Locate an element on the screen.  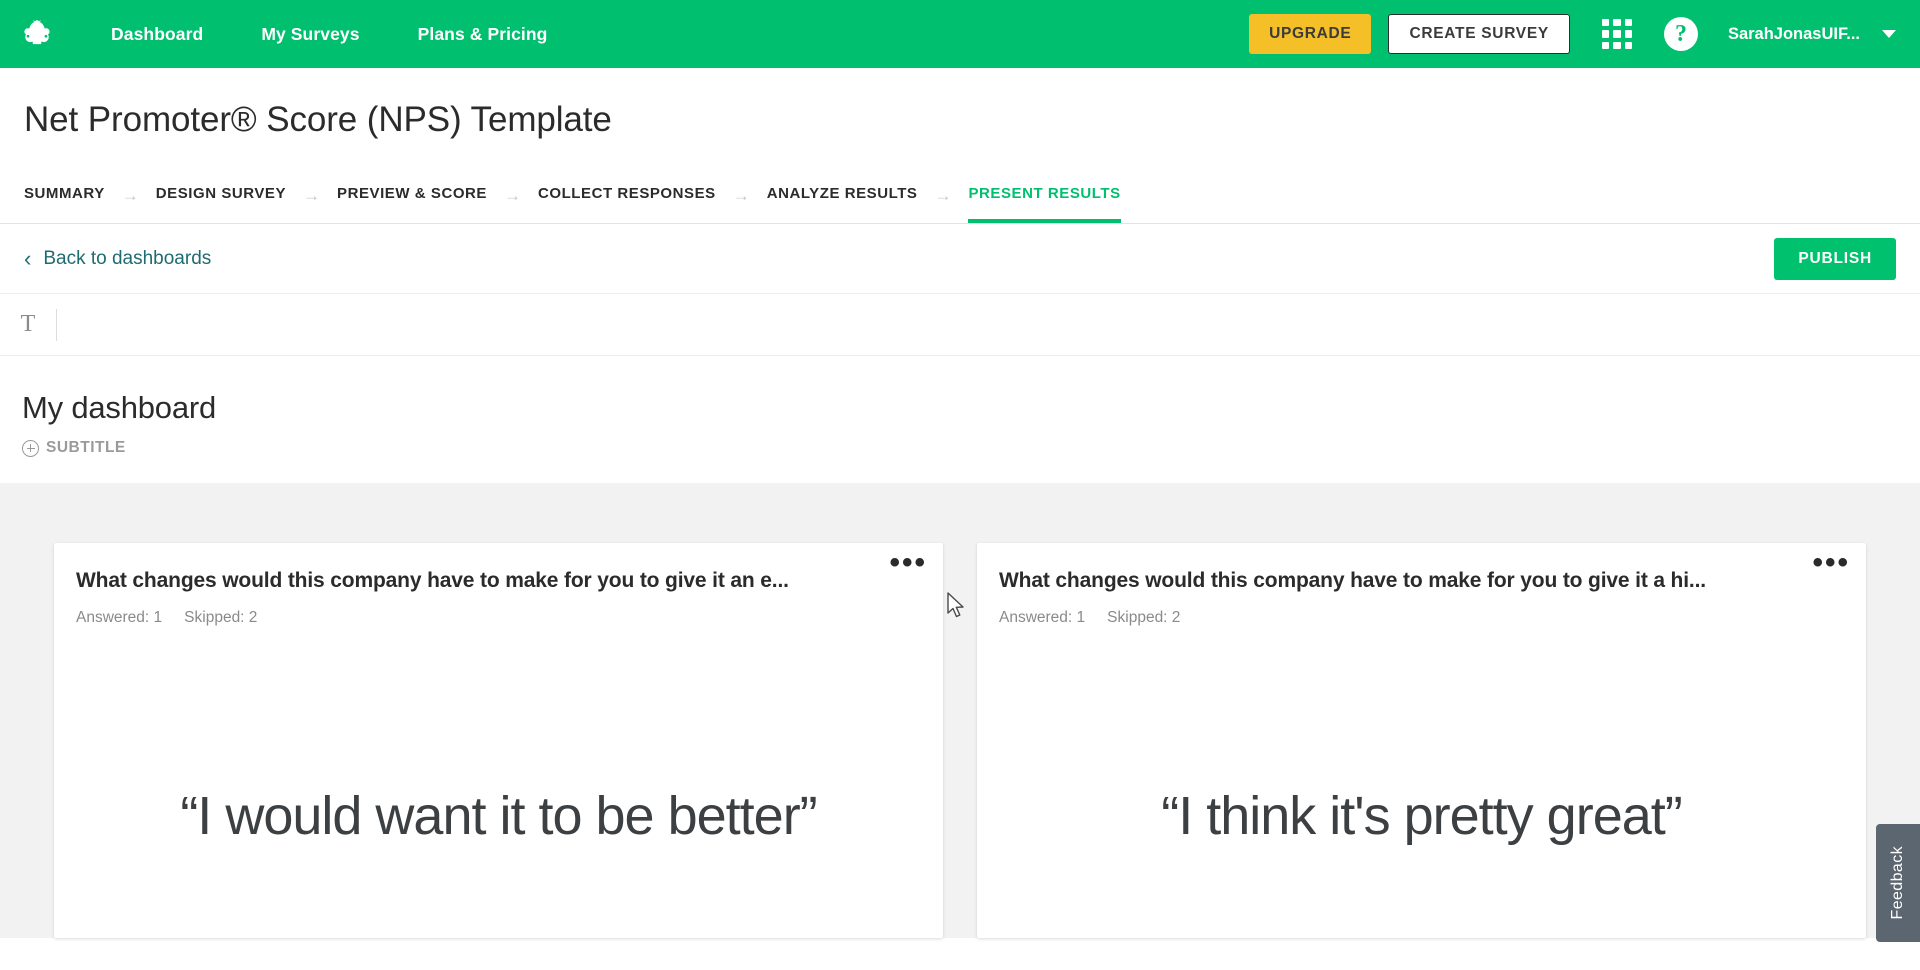
back-to-dashboards-label: Back to dashboards is located at coordinates (127, 258).